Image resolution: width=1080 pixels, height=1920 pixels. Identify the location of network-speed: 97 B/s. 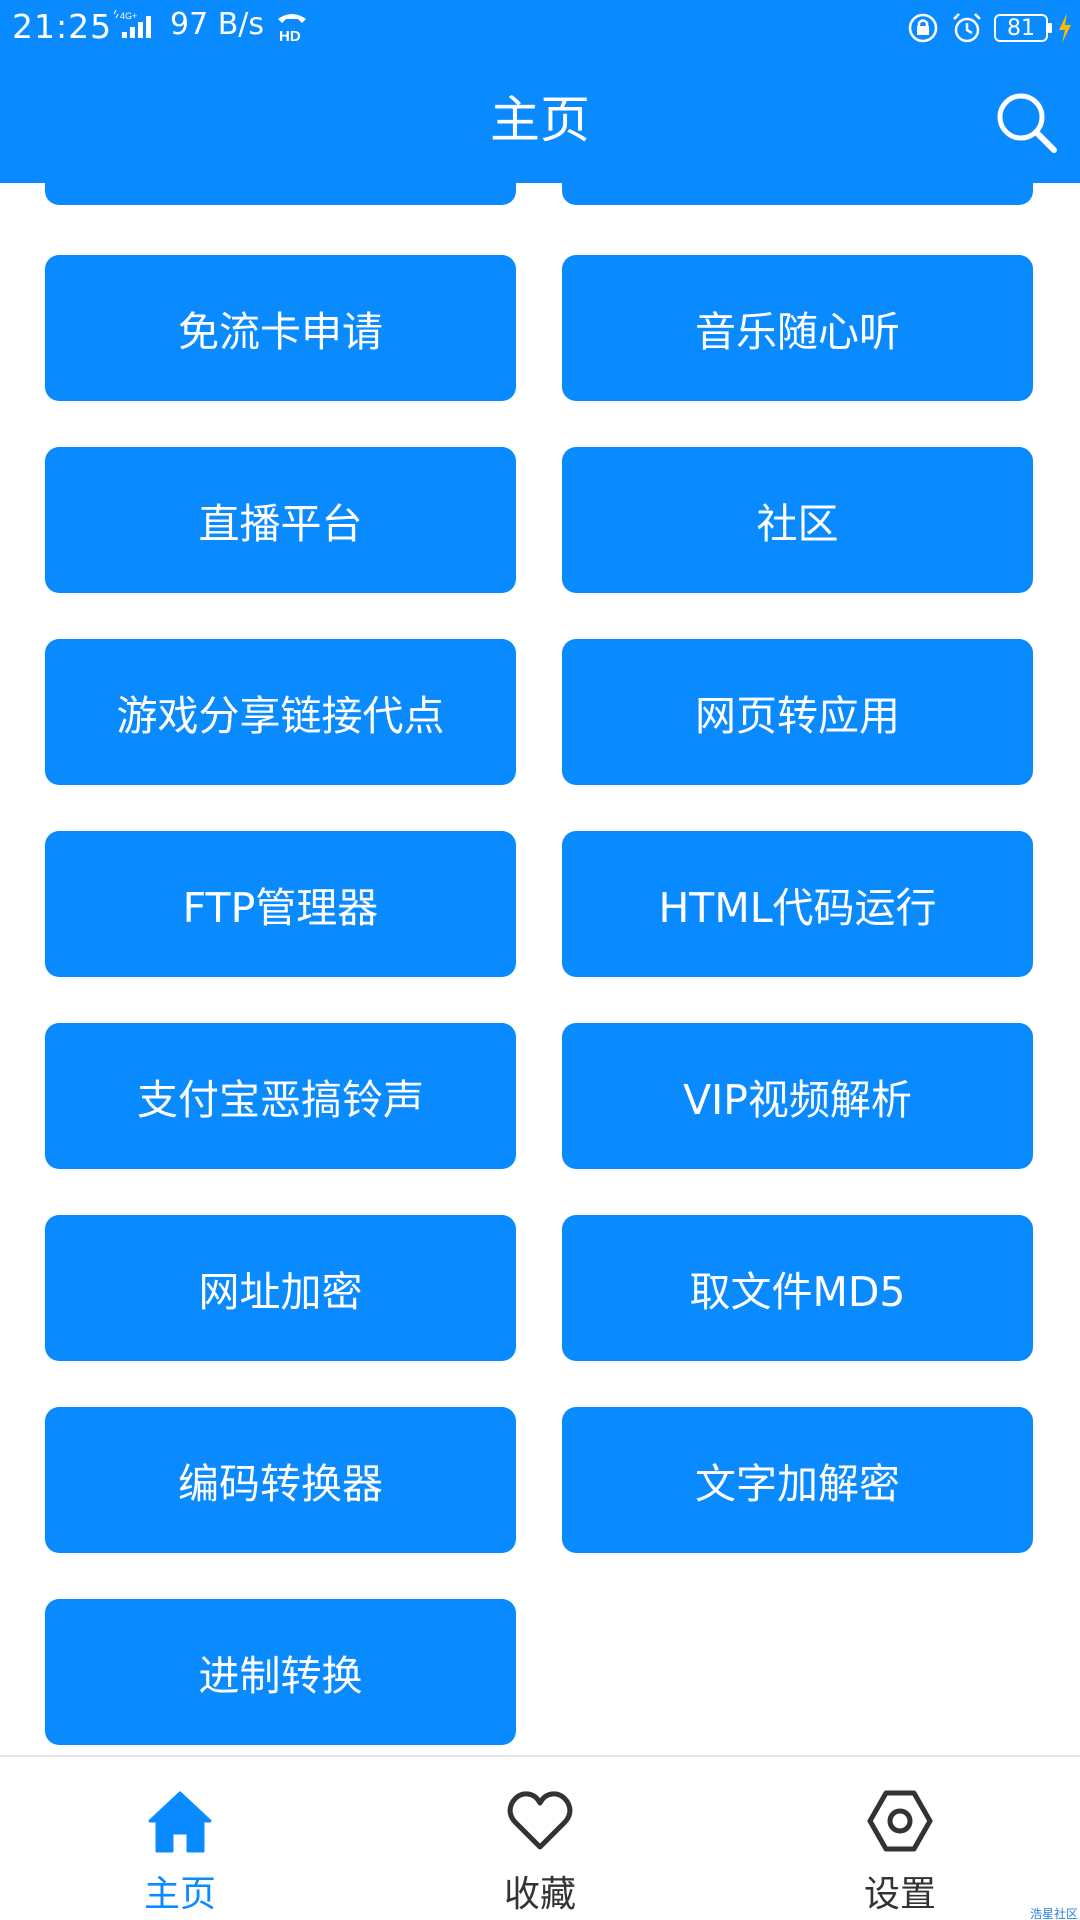
(217, 24).